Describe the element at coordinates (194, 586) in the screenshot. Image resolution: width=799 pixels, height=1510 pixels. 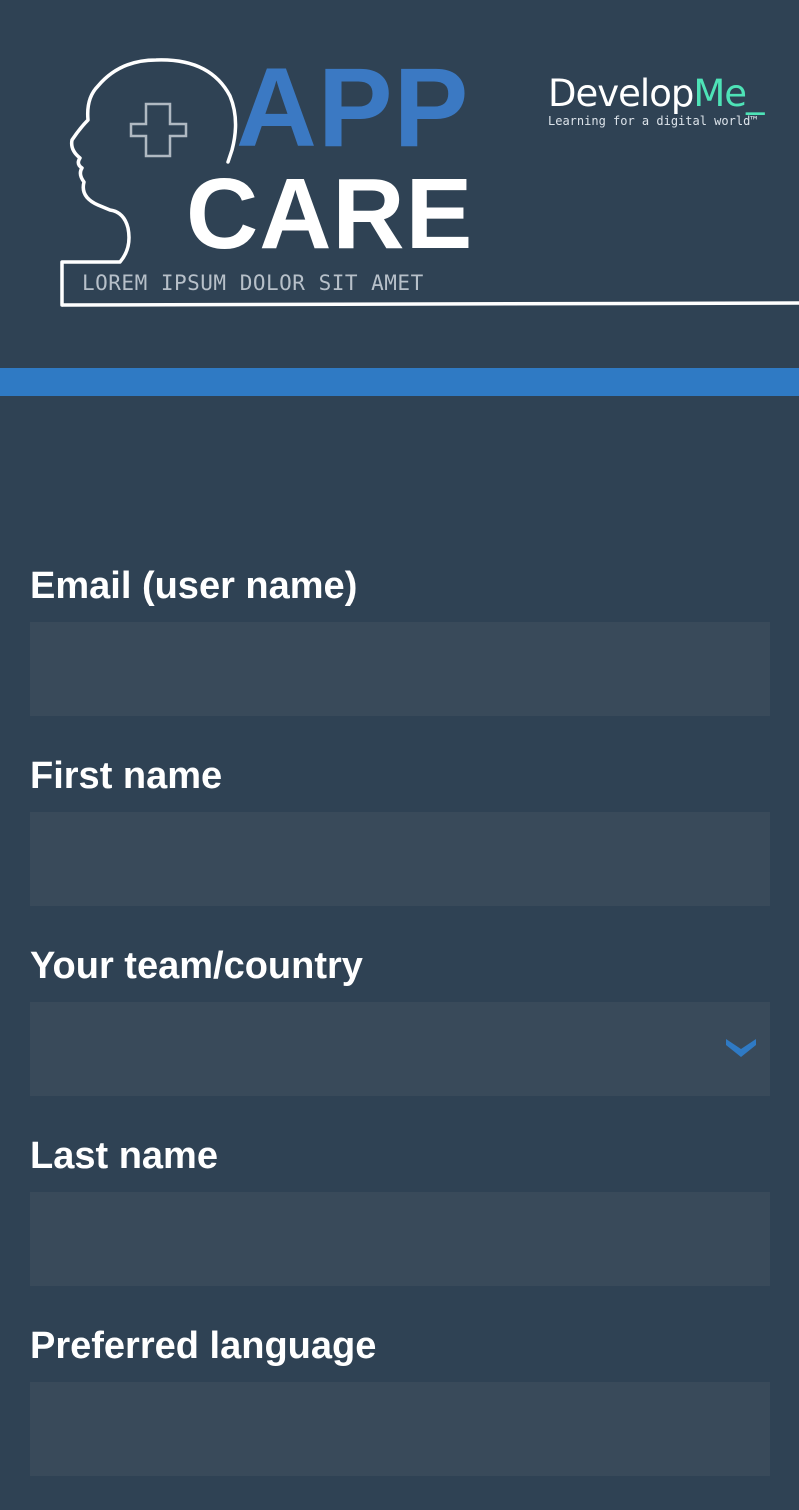
I see `email-label: Email (user name)` at that location.